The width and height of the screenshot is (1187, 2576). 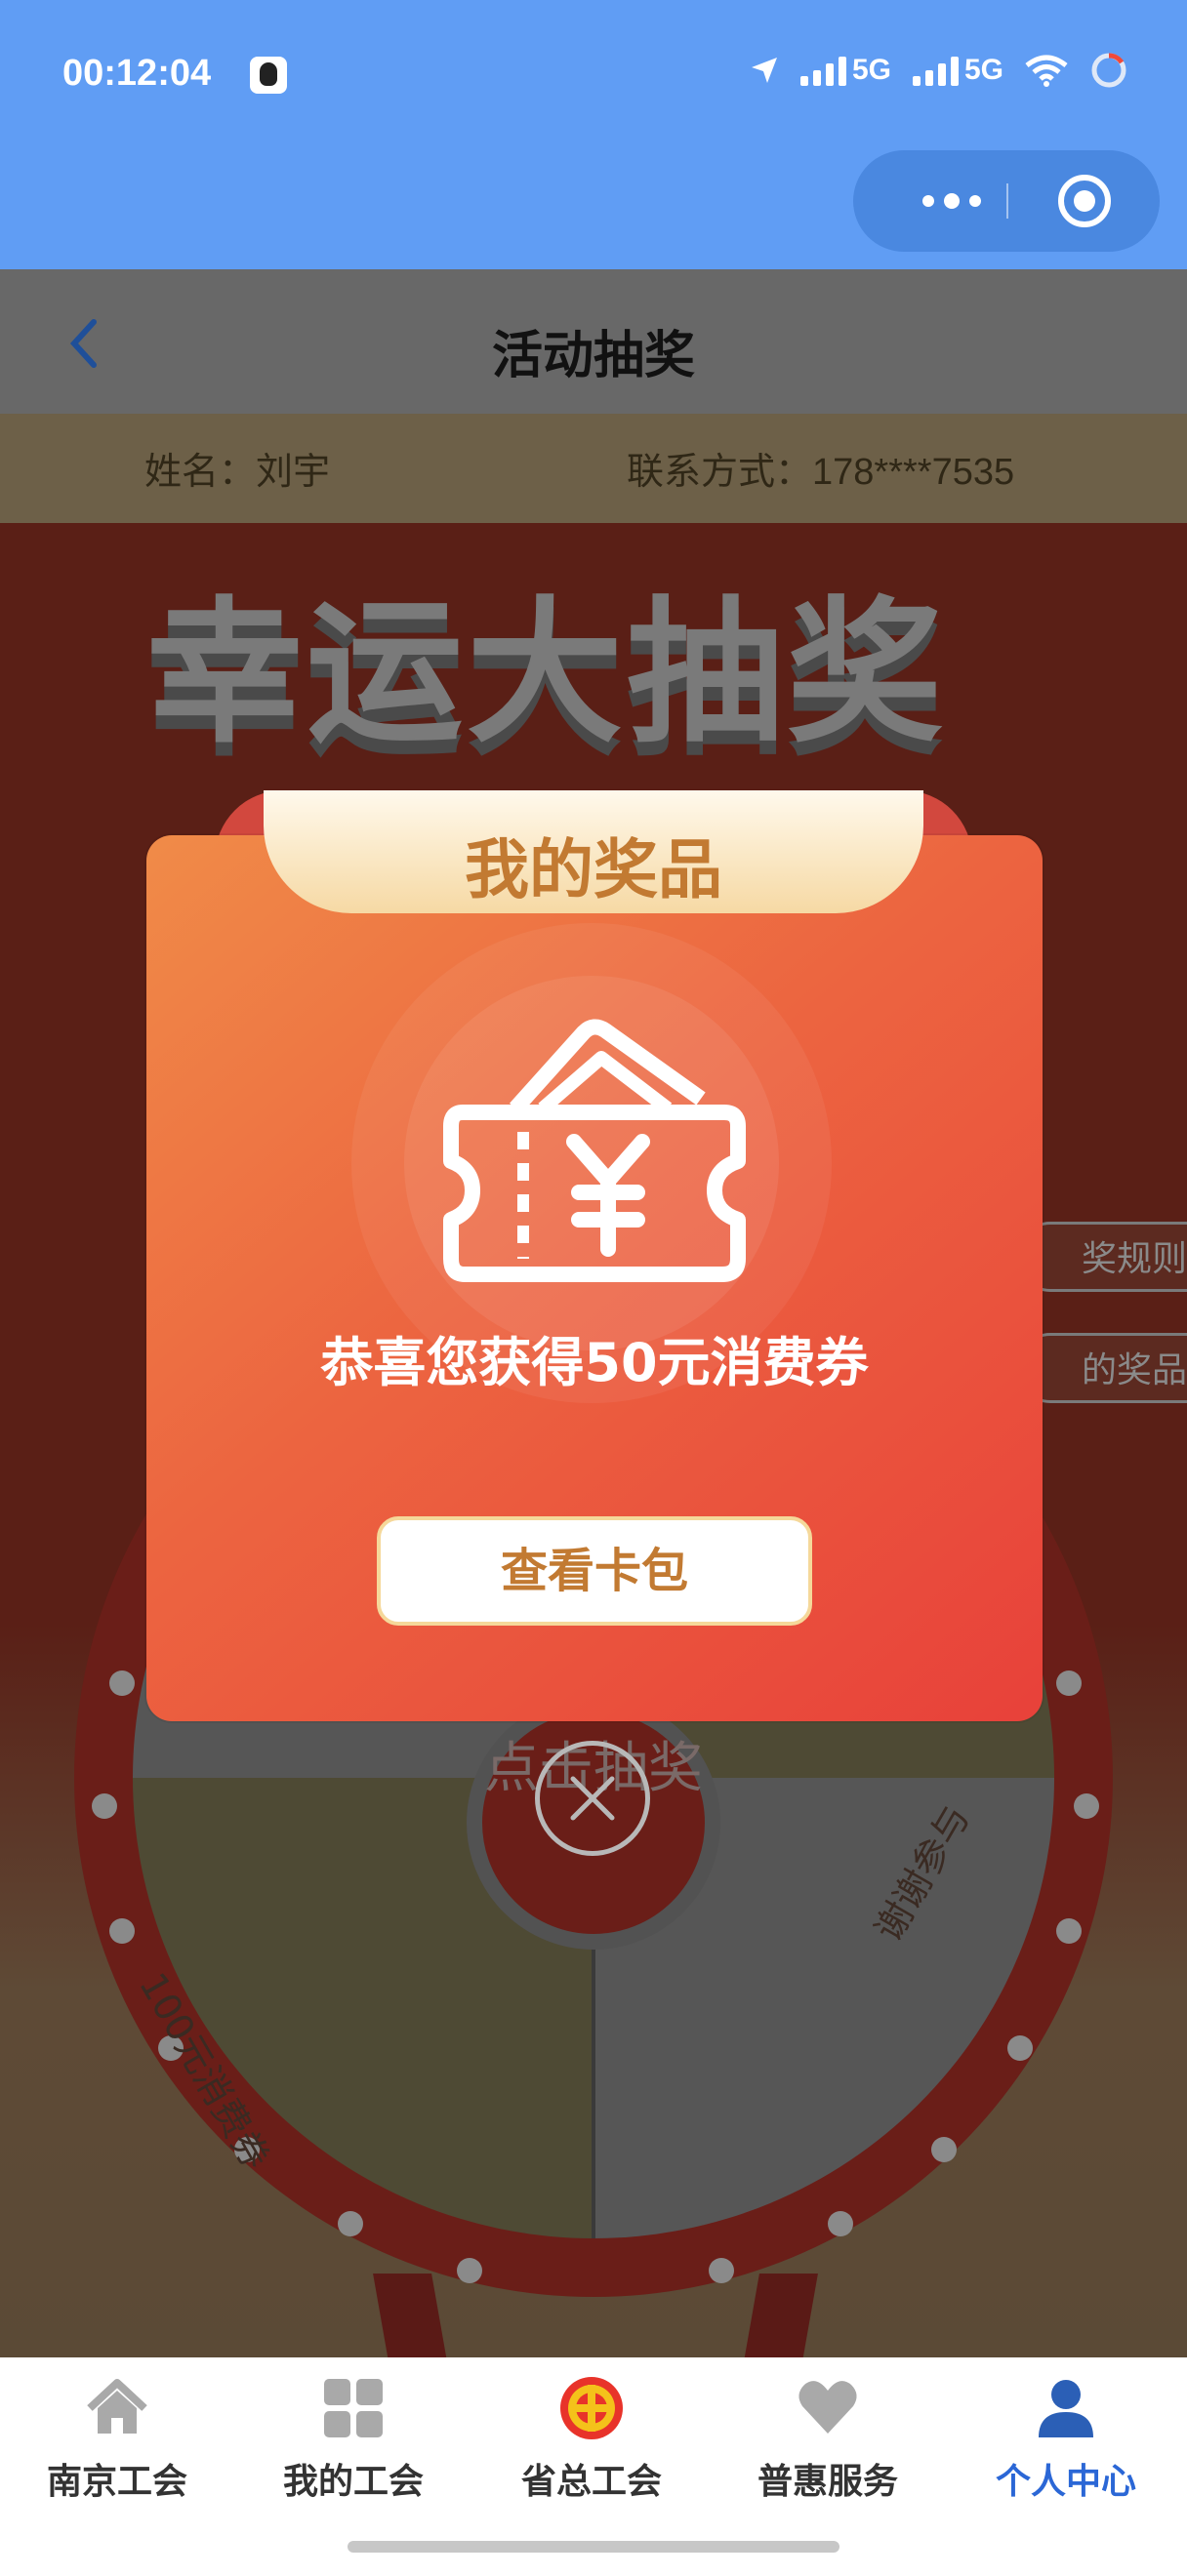 I want to click on miniprogram-capsule, so click(x=1006, y=201).